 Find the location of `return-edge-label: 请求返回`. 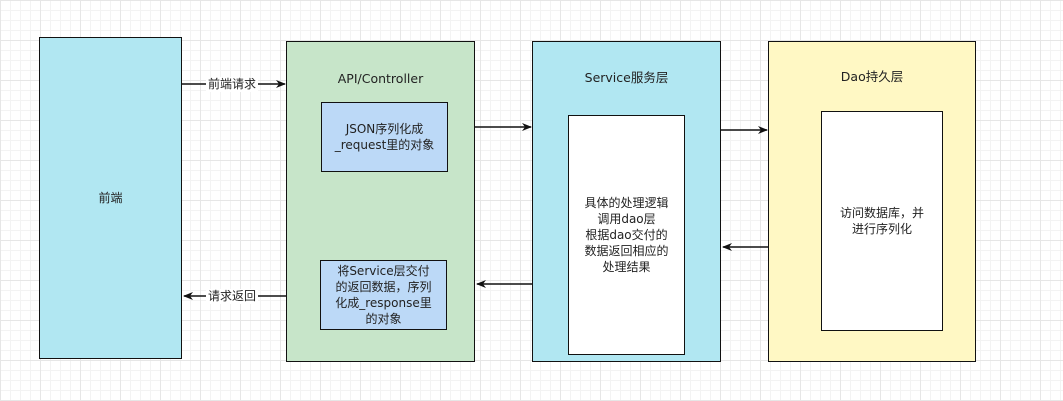

return-edge-label: 请求返回 is located at coordinates (232, 296).